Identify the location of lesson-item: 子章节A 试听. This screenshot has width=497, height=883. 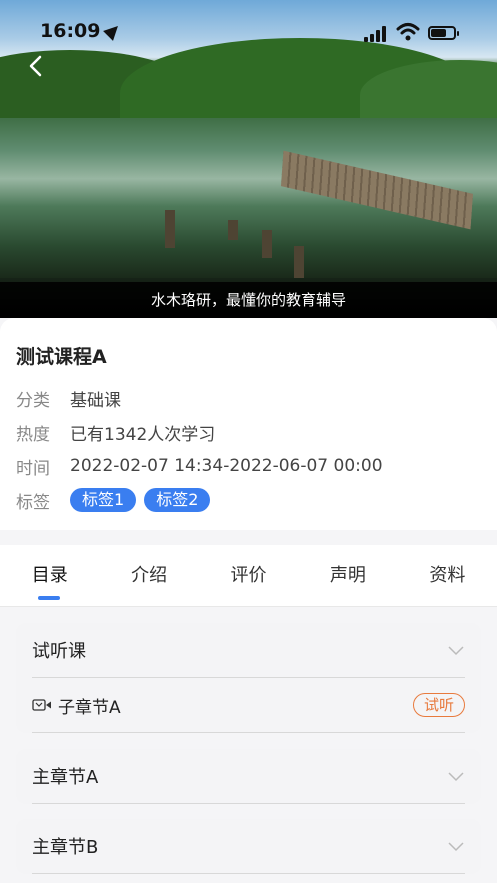
(248, 705).